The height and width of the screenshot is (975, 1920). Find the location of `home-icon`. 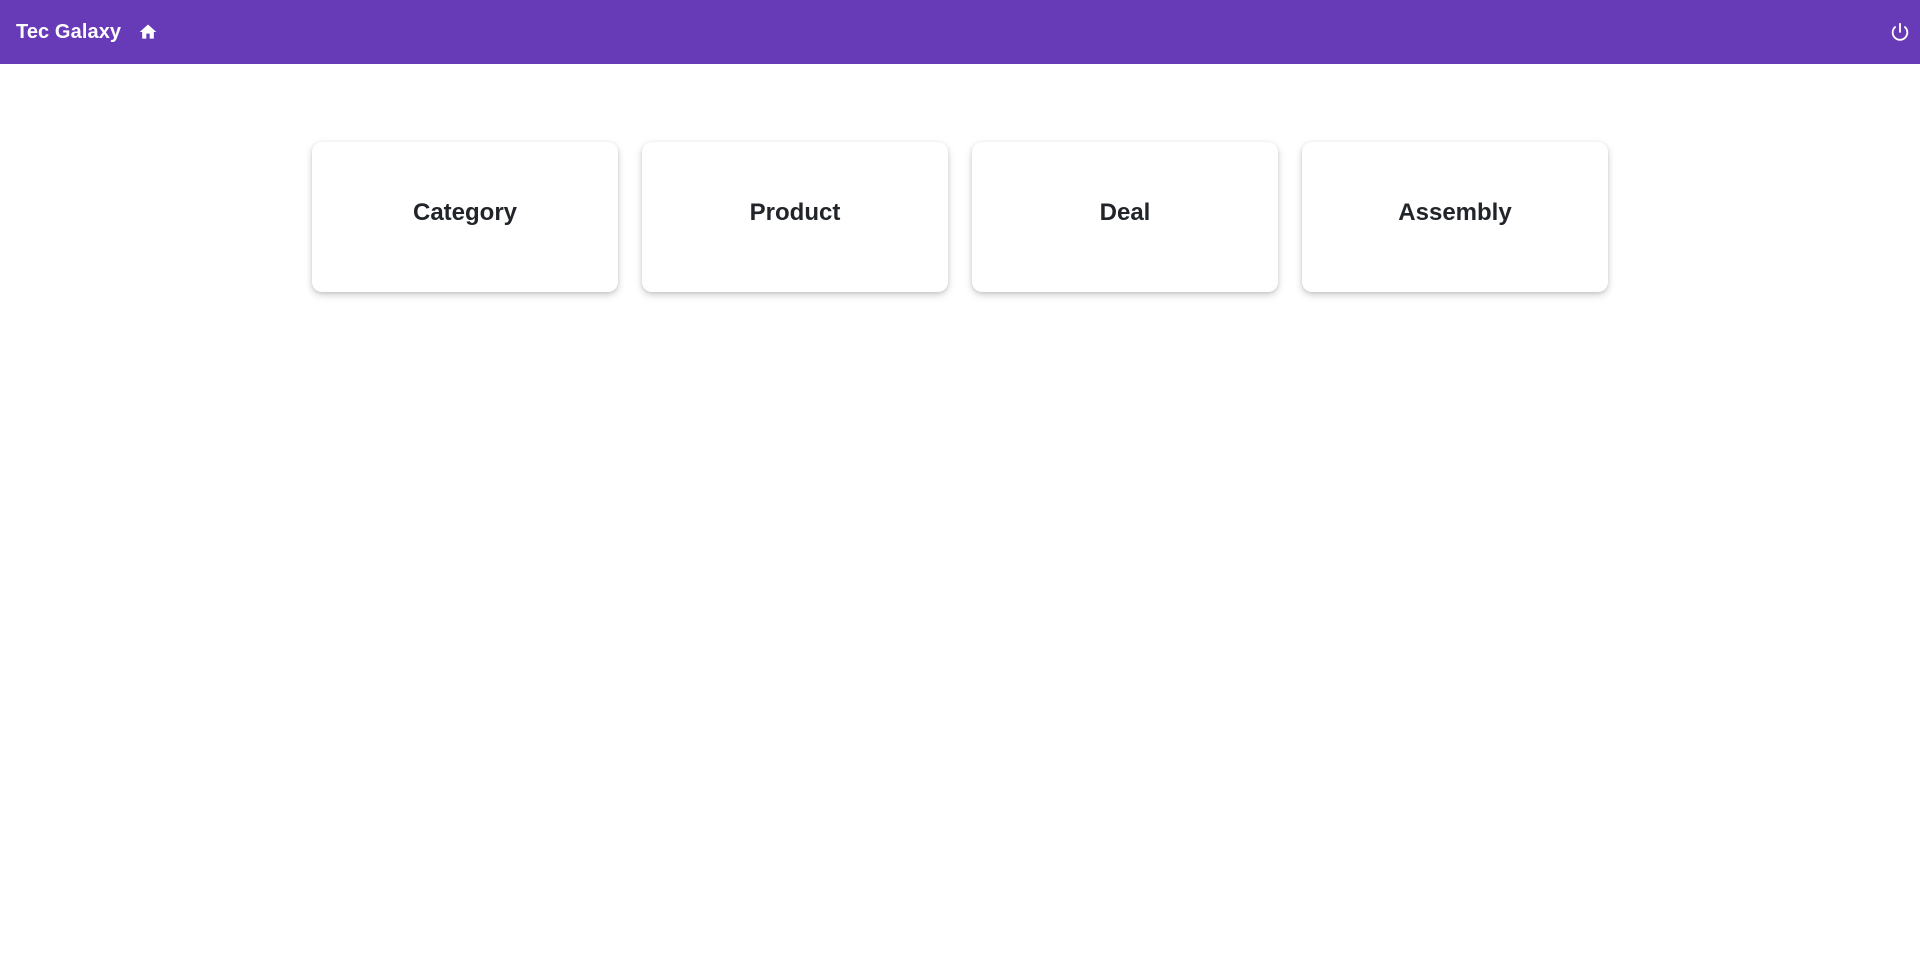

home-icon is located at coordinates (148, 32).